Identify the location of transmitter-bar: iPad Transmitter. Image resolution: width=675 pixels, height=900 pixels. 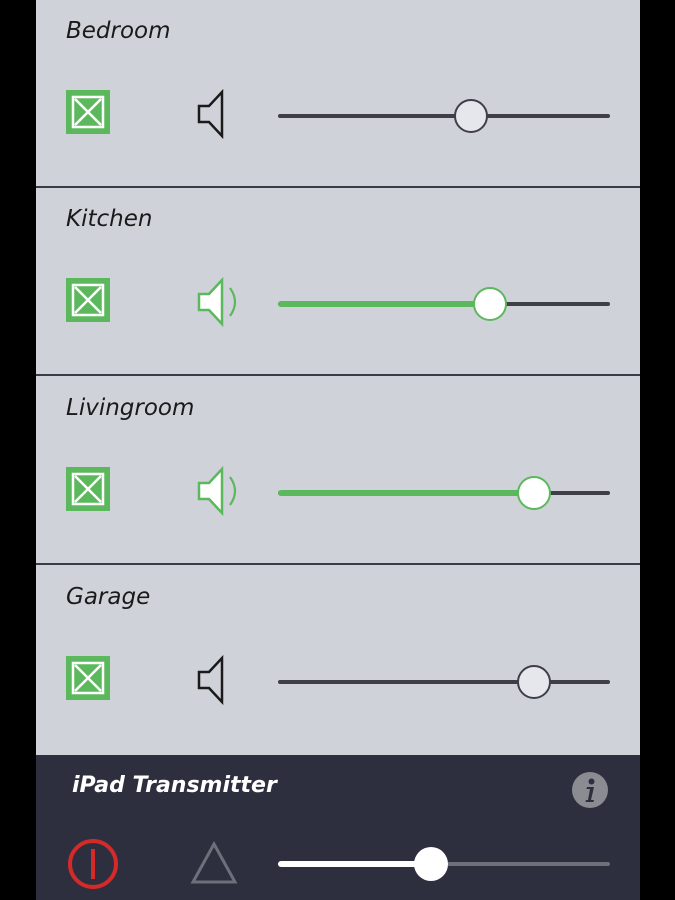
(338, 827).